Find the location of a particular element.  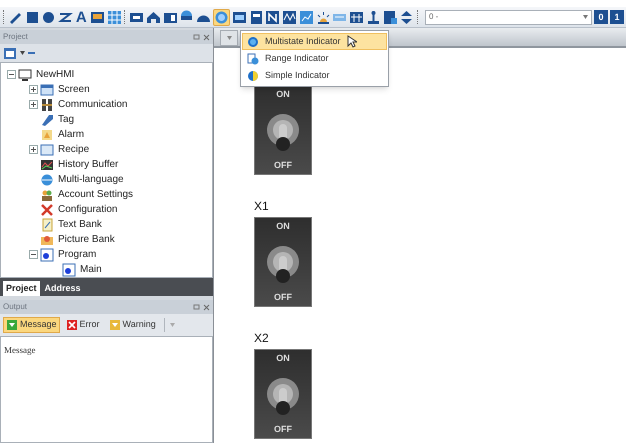

range-icon is located at coordinates (253, 58).